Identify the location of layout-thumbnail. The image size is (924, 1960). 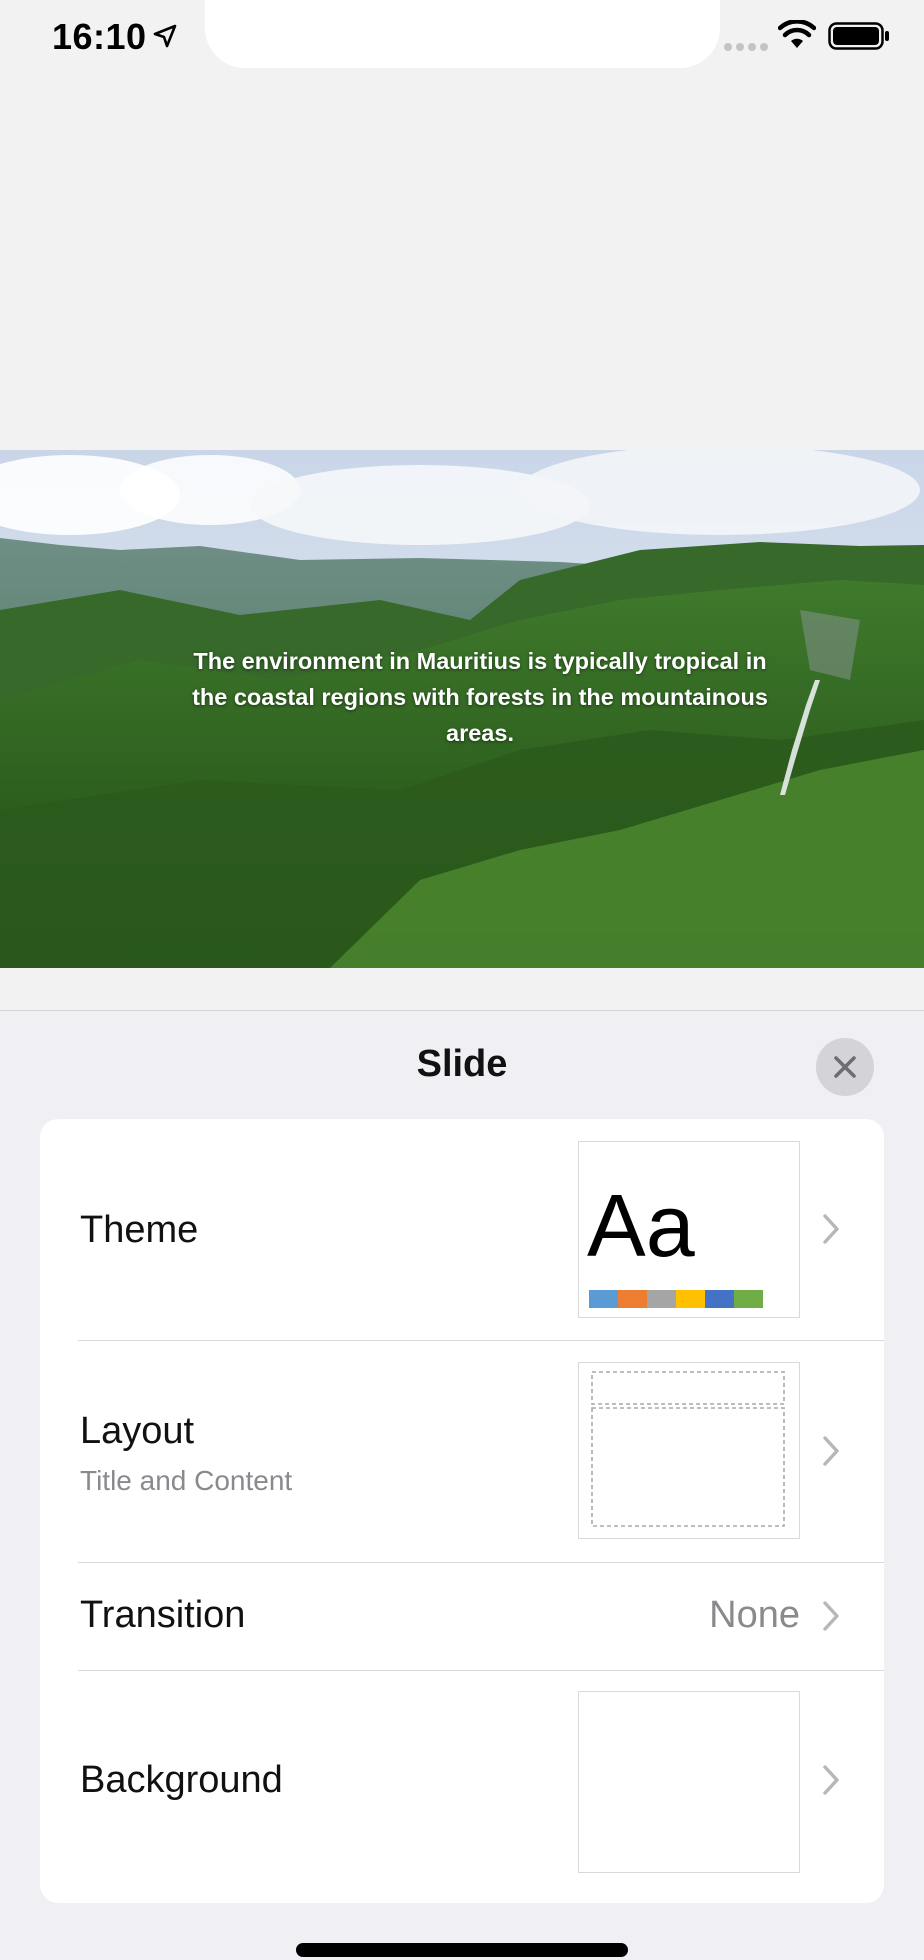
(689, 1450).